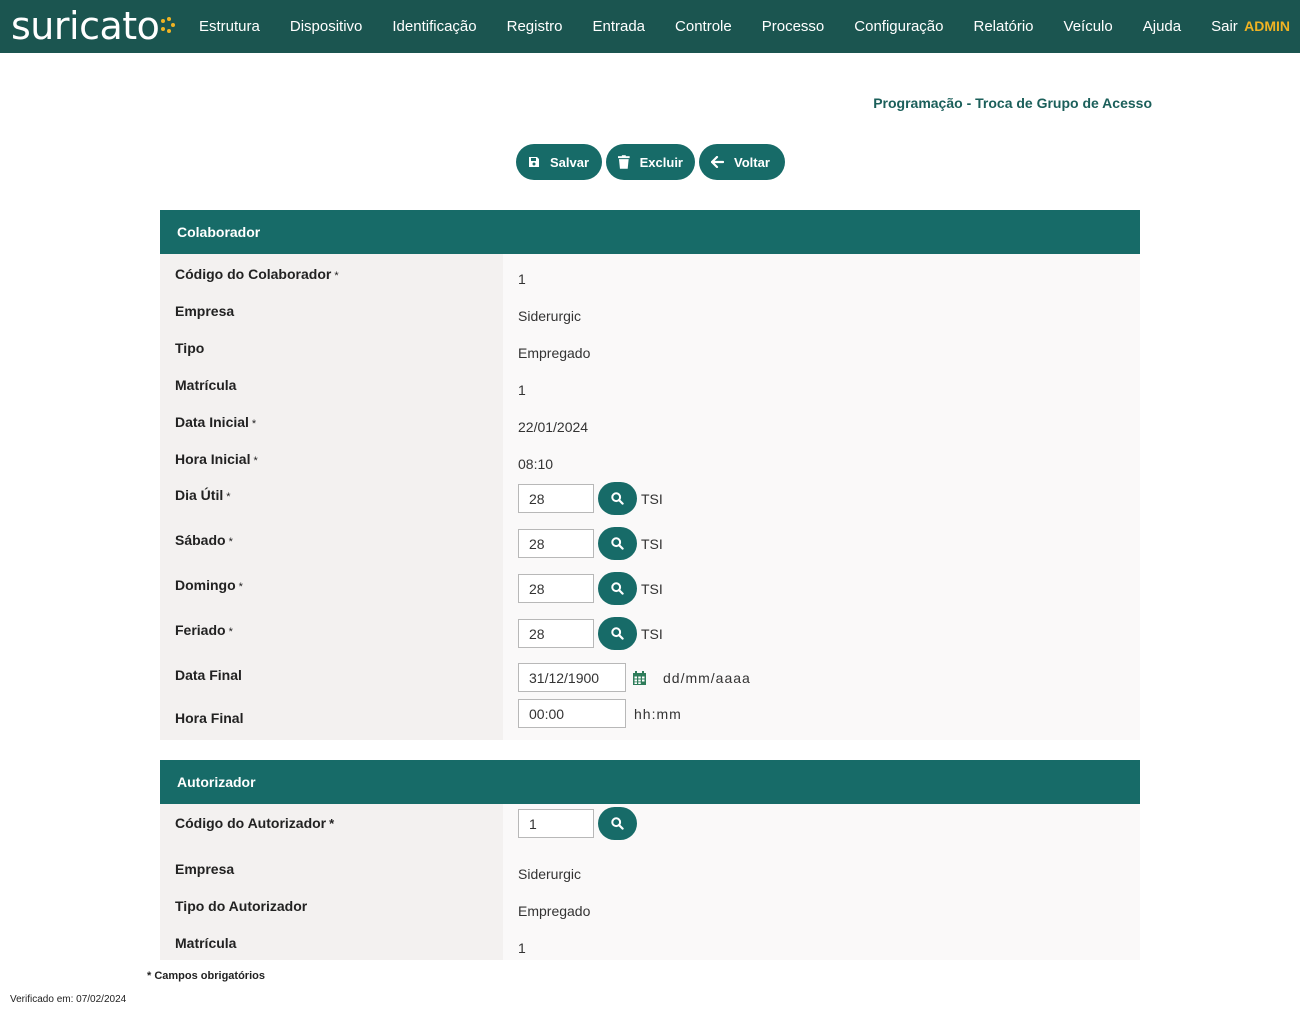 The width and height of the screenshot is (1300, 1014). Describe the element at coordinates (650, 867) in the screenshot. I see `row-autorizador-empresa: Empresa Siderurgic` at that location.